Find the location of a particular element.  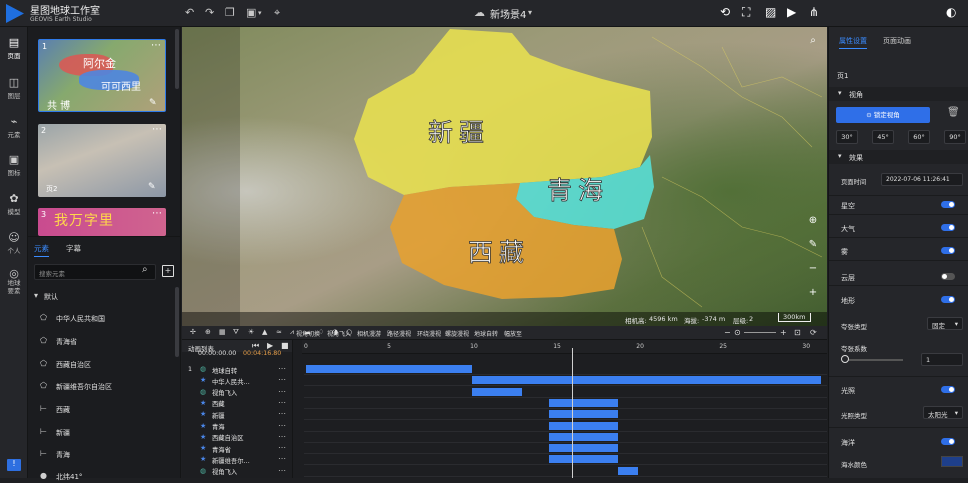

road-icon: ⛛ is located at coordinates (236, 332).